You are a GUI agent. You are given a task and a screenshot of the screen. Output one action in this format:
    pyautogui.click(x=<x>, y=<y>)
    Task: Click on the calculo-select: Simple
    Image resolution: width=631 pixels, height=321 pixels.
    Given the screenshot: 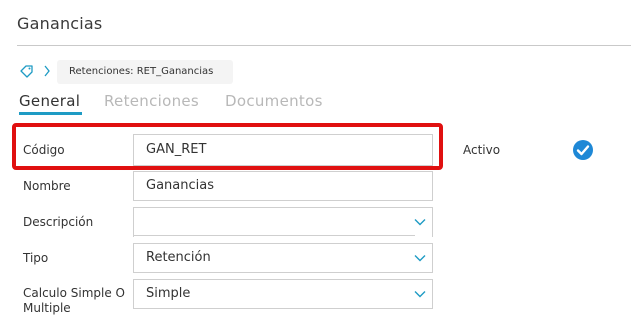 What is the action you would take?
    pyautogui.click(x=283, y=294)
    